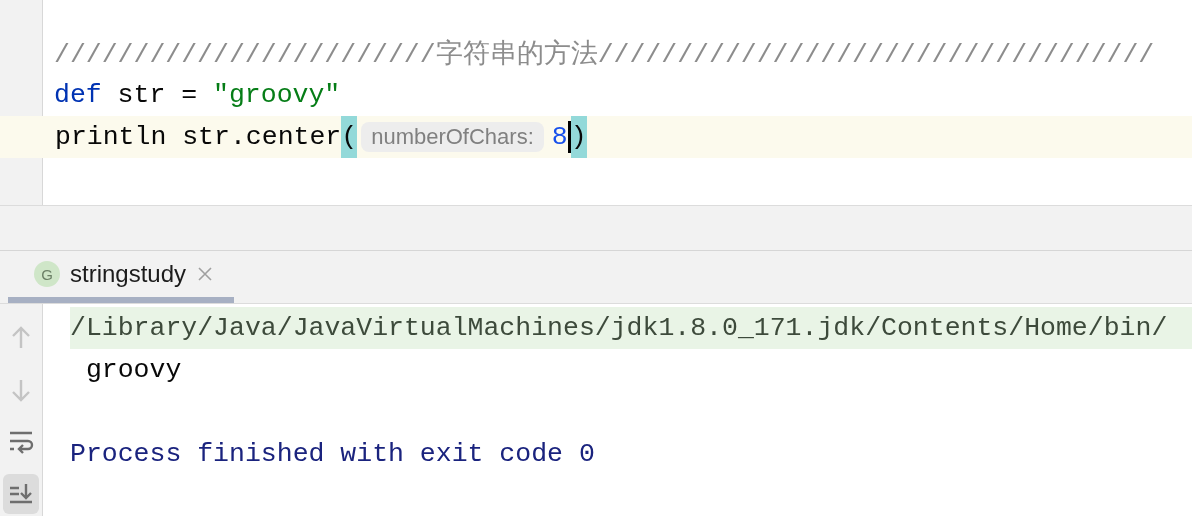 This screenshot has width=1192, height=516. What do you see at coordinates (349, 137) in the screenshot?
I see `brace-highlight: (` at bounding box center [349, 137].